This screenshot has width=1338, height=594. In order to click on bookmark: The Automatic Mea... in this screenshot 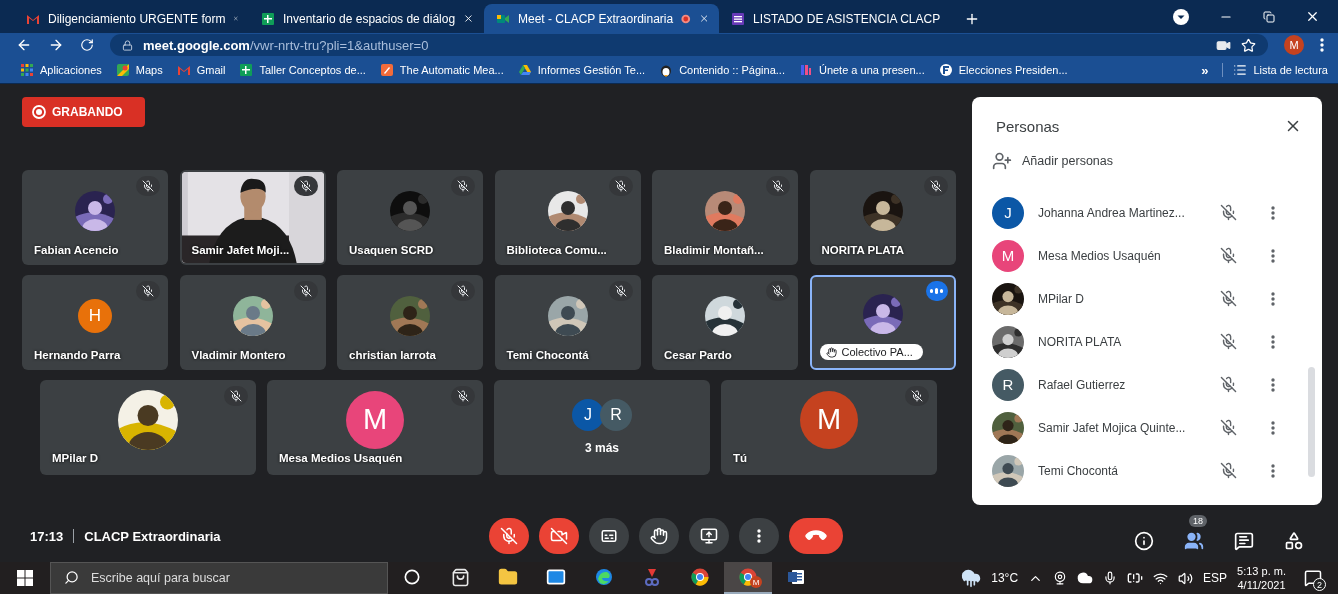, I will do `click(441, 70)`.